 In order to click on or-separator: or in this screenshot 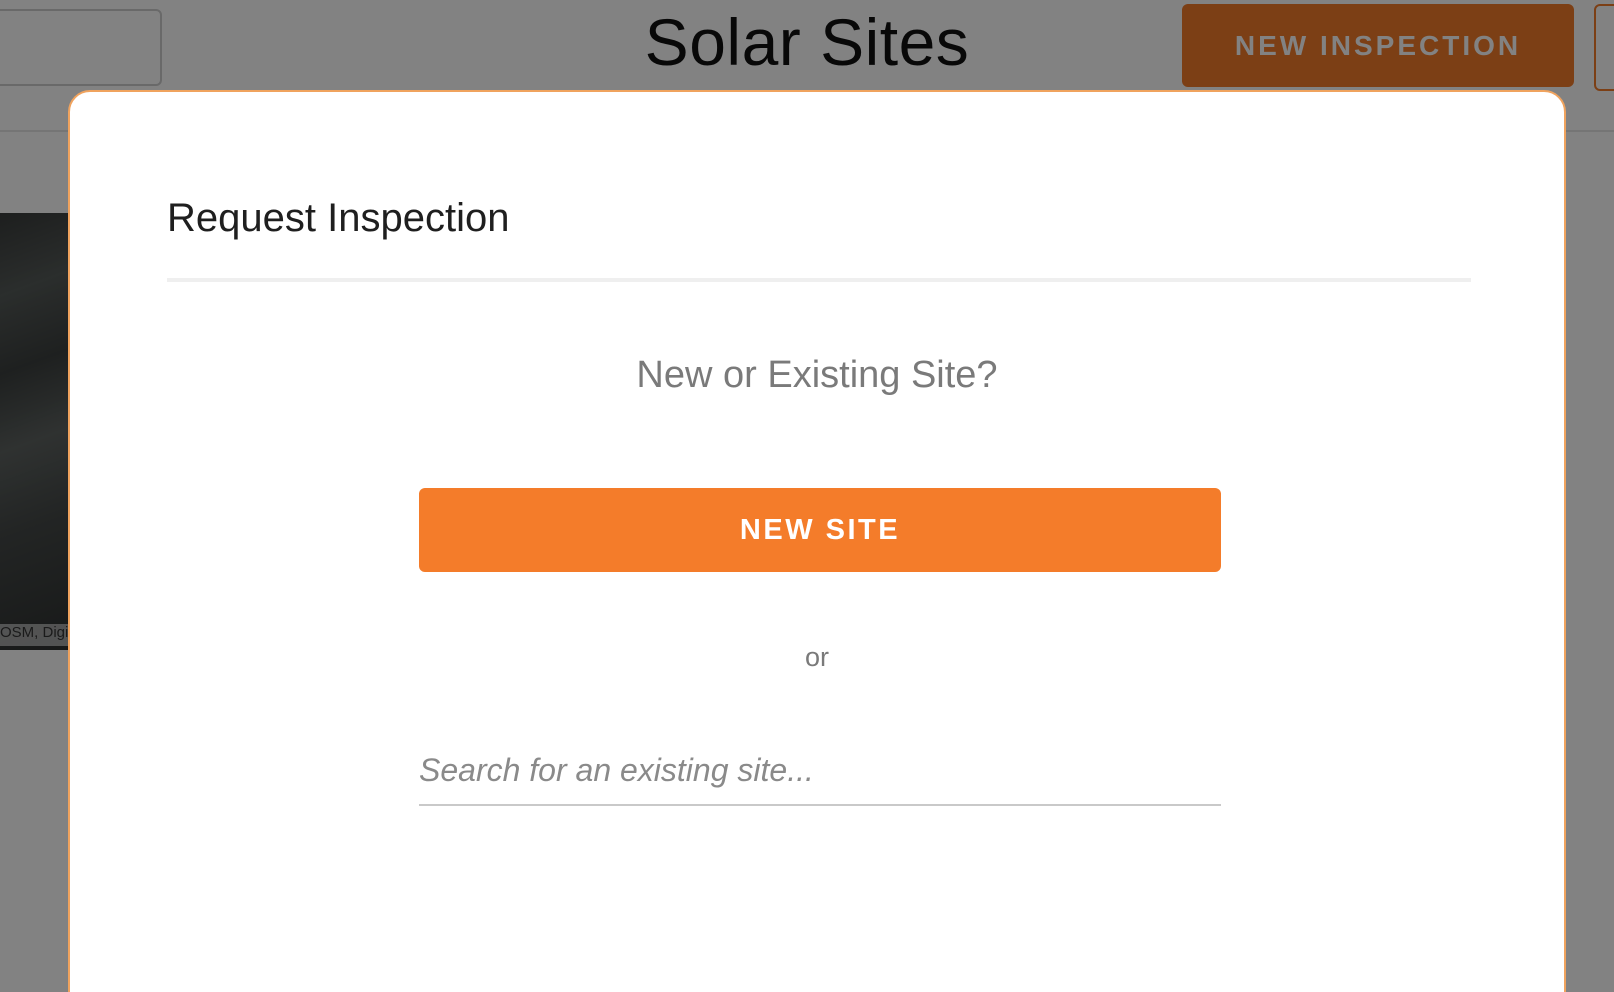, I will do `click(816, 657)`.